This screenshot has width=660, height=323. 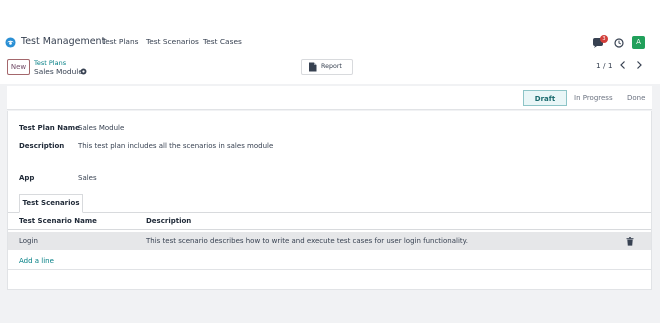 I want to click on breadcrumb-parent: Test Plans, so click(x=50, y=63).